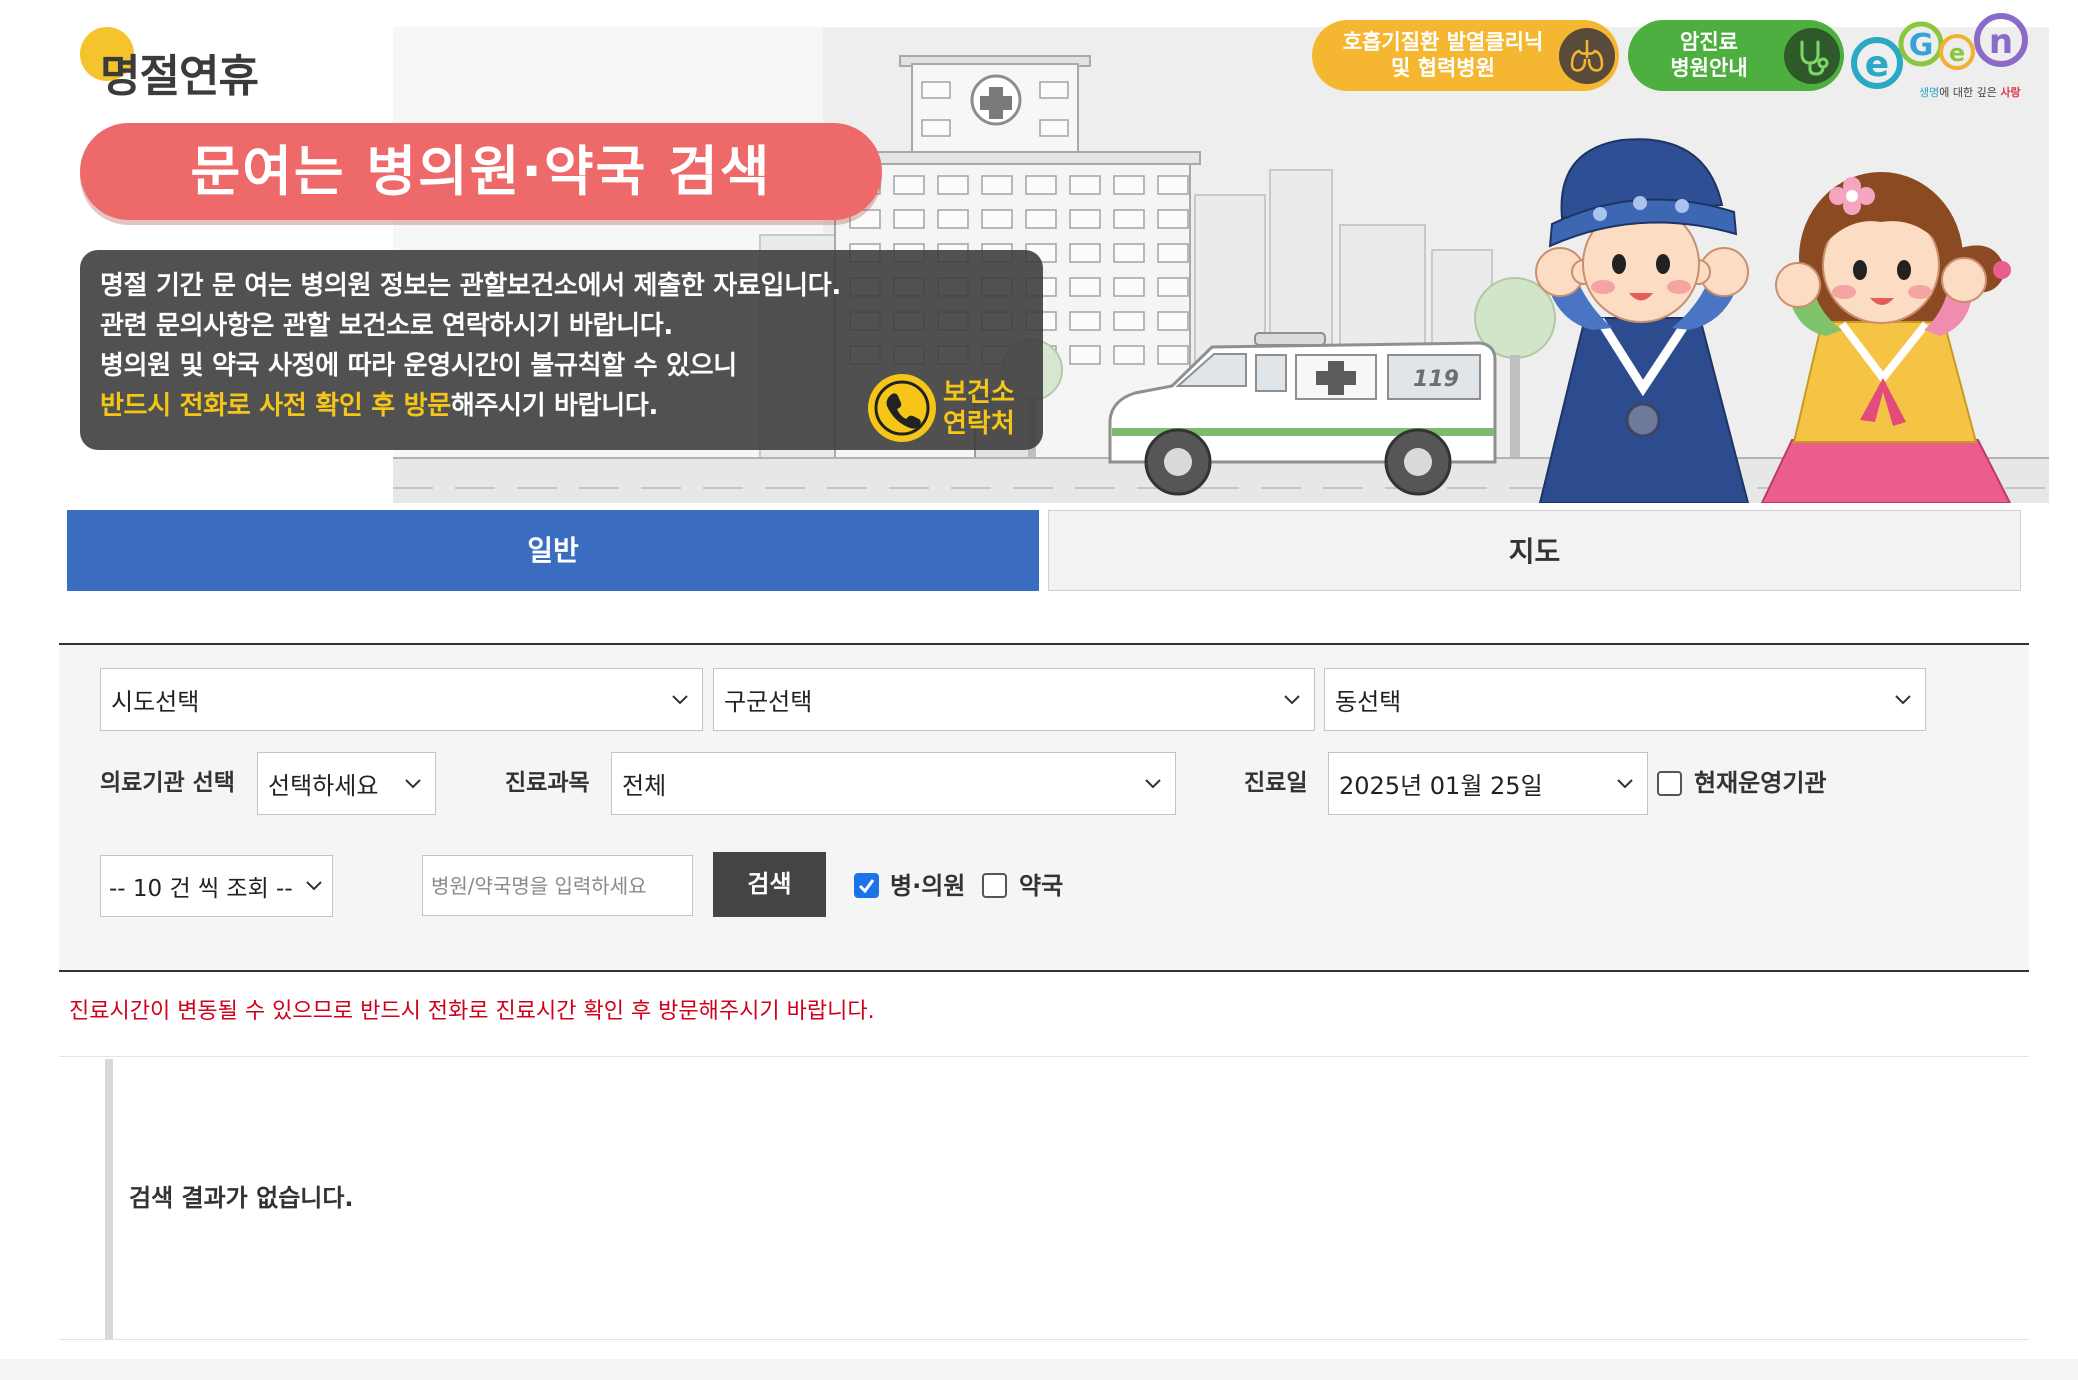 Image resolution: width=2078 pixels, height=1380 pixels. I want to click on banner-notice-line: 병의원 및 약국 사정에 따라 운영시간이 불규칙할 수 있으니, so click(418, 366).